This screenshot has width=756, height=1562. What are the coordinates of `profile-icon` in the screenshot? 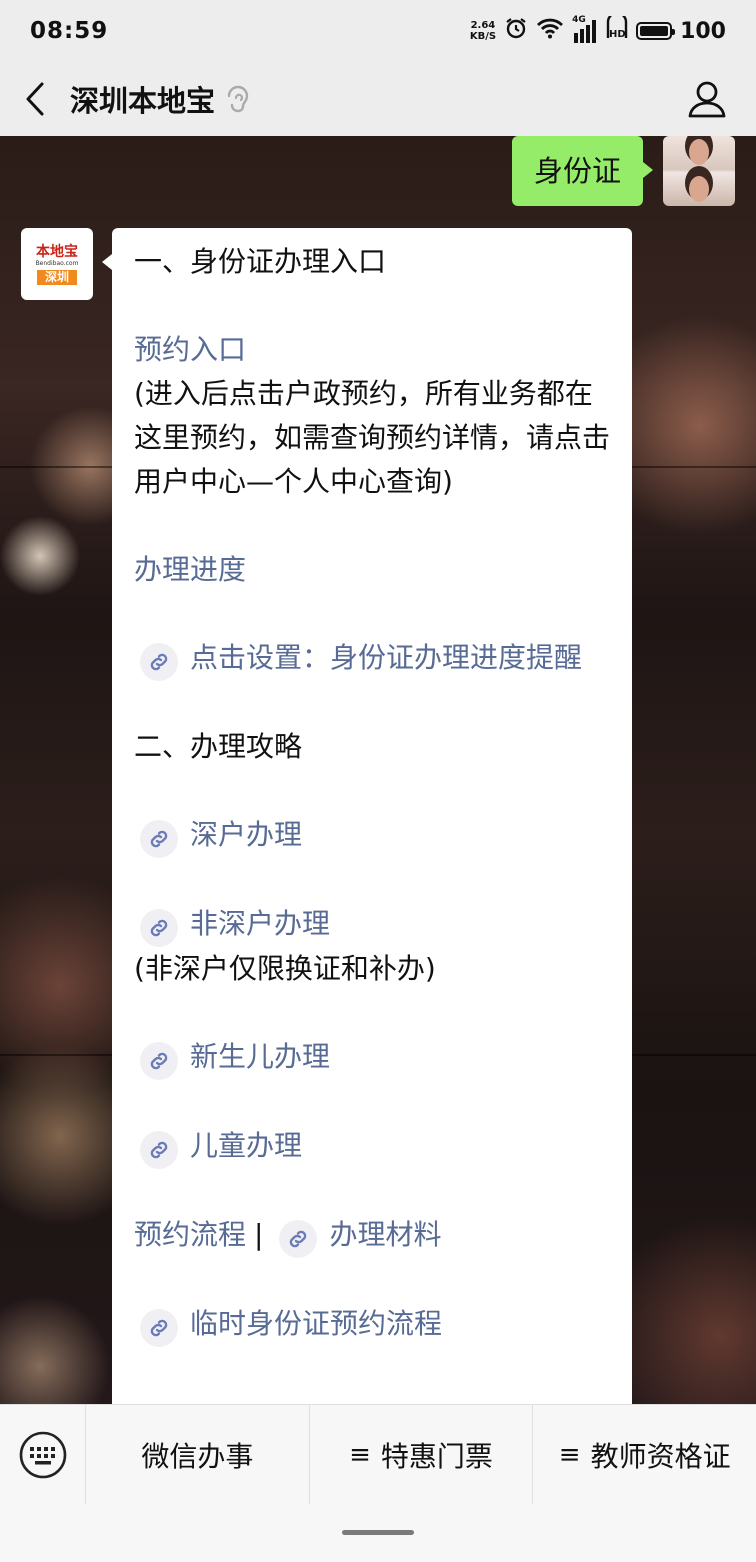 It's located at (707, 99).